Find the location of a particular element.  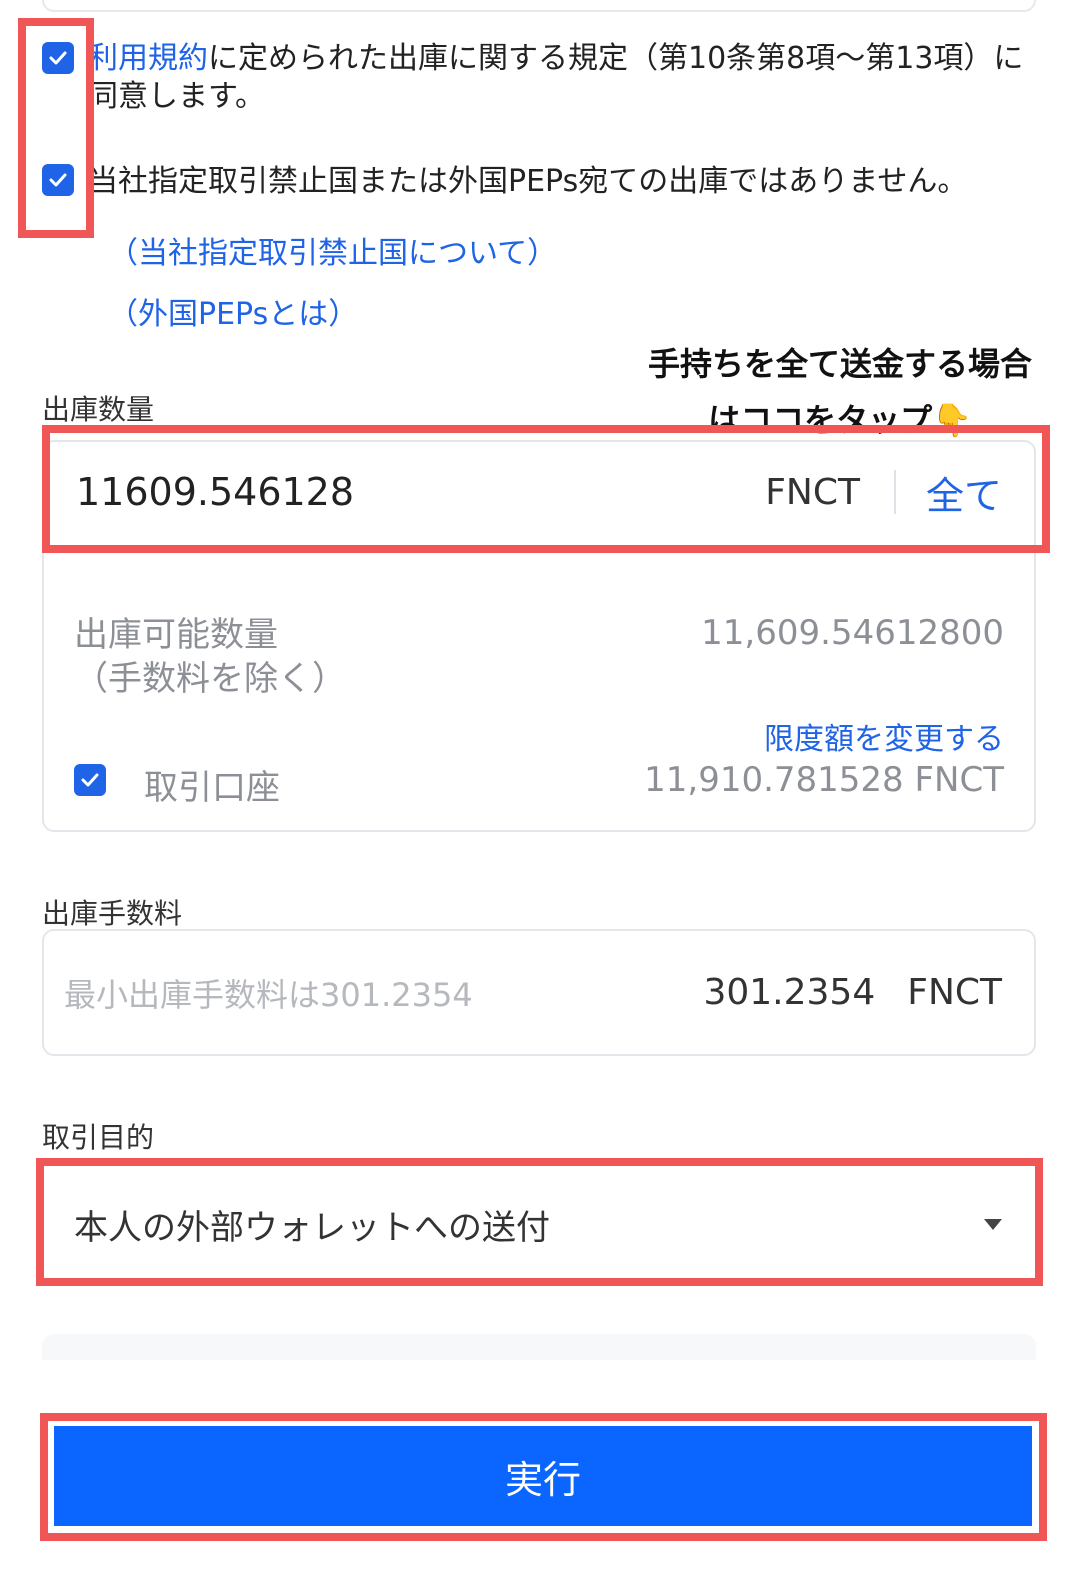

amount-input is located at coordinates (356, 492).